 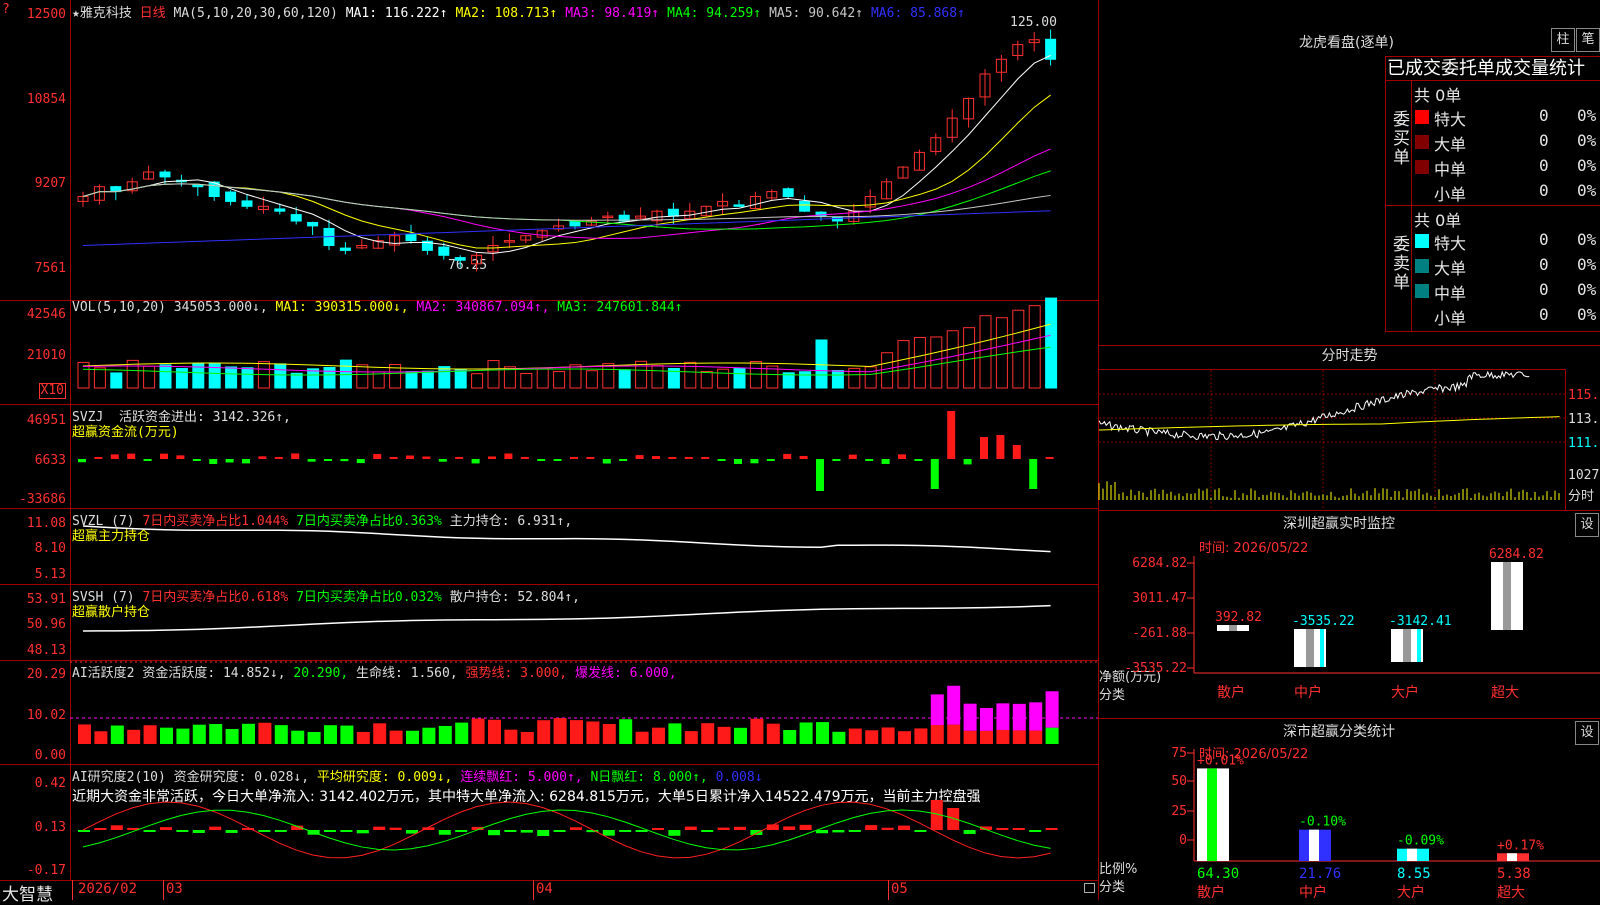 I want to click on sz-bar-edge, so click(x=1419, y=645).